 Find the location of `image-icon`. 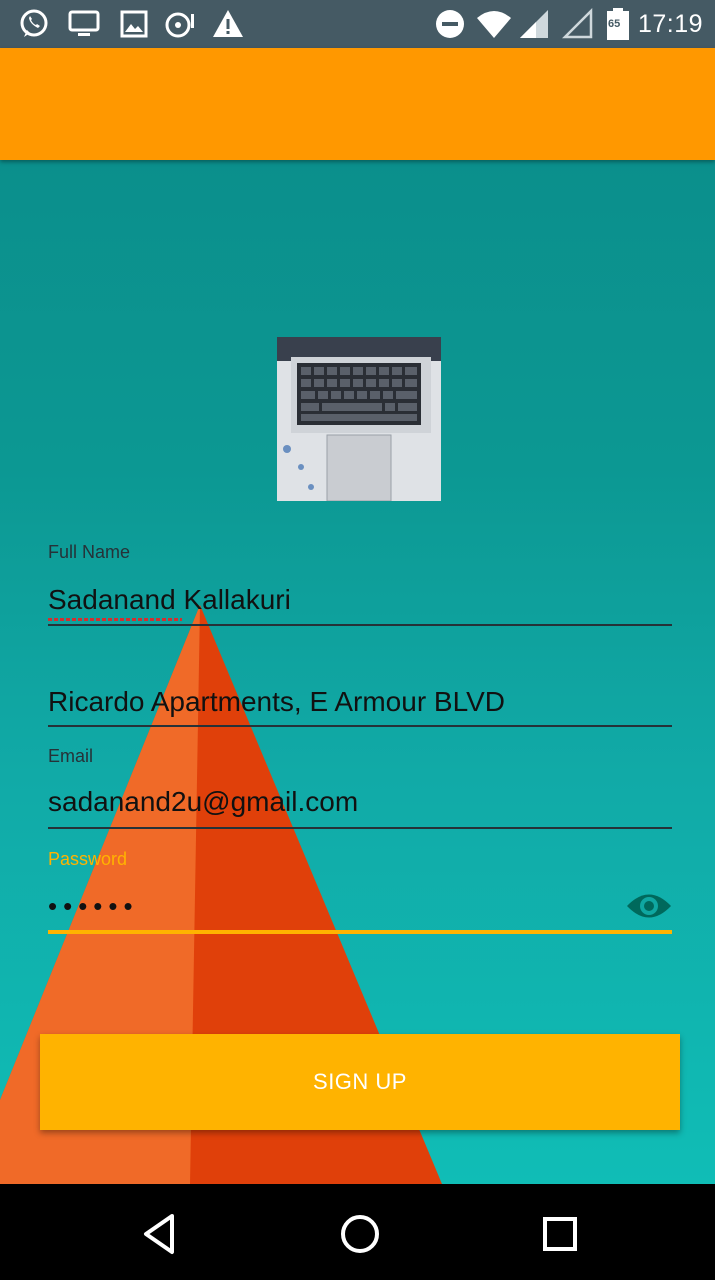

image-icon is located at coordinates (134, 24).